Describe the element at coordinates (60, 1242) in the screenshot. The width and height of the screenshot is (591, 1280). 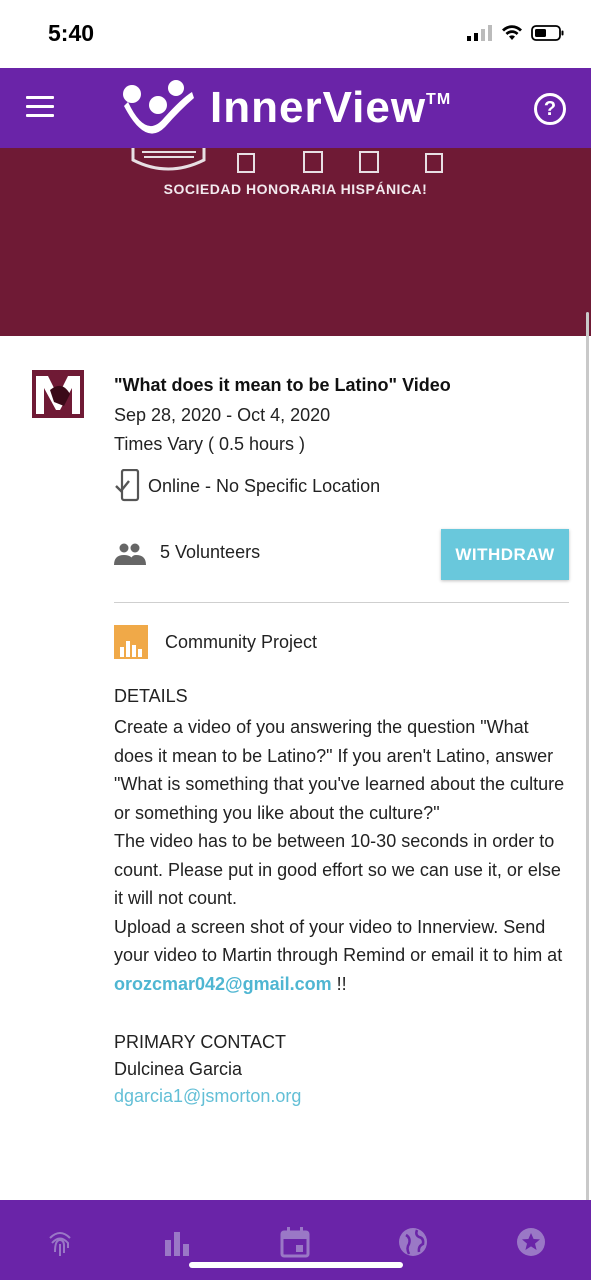
I see `fingerprint-icon` at that location.